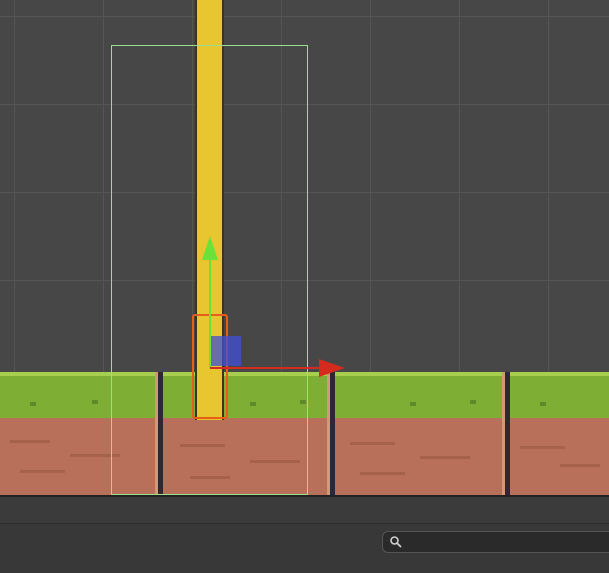  What do you see at coordinates (275, 310) in the screenshot?
I see `move-gizmo` at bounding box center [275, 310].